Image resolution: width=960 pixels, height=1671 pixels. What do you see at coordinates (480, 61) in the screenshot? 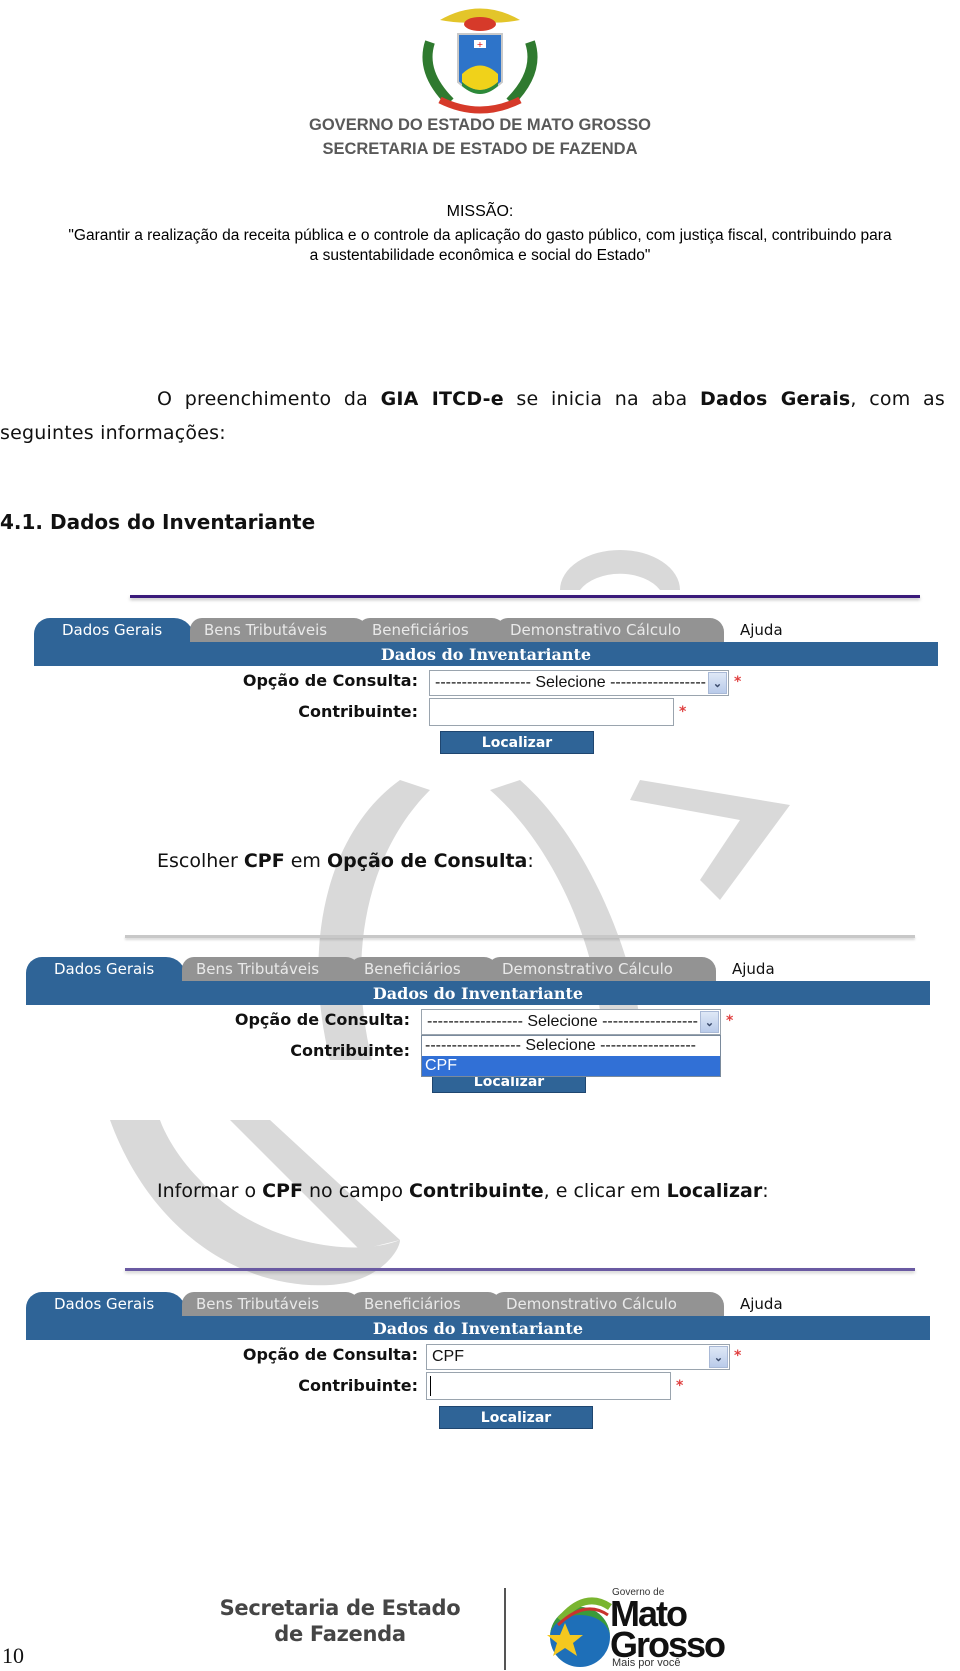
I see `state-coat-of-arms-logo: +` at bounding box center [480, 61].